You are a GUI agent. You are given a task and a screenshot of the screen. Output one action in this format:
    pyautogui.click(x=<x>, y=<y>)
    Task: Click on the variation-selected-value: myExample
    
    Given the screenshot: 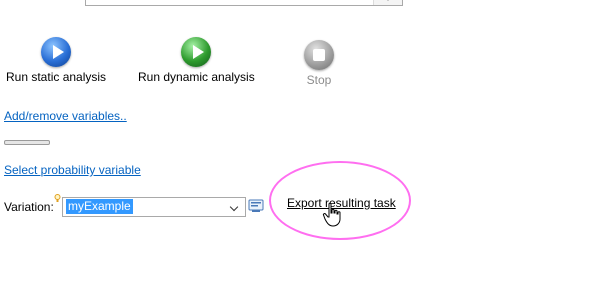 What is the action you would take?
    pyautogui.click(x=99, y=206)
    